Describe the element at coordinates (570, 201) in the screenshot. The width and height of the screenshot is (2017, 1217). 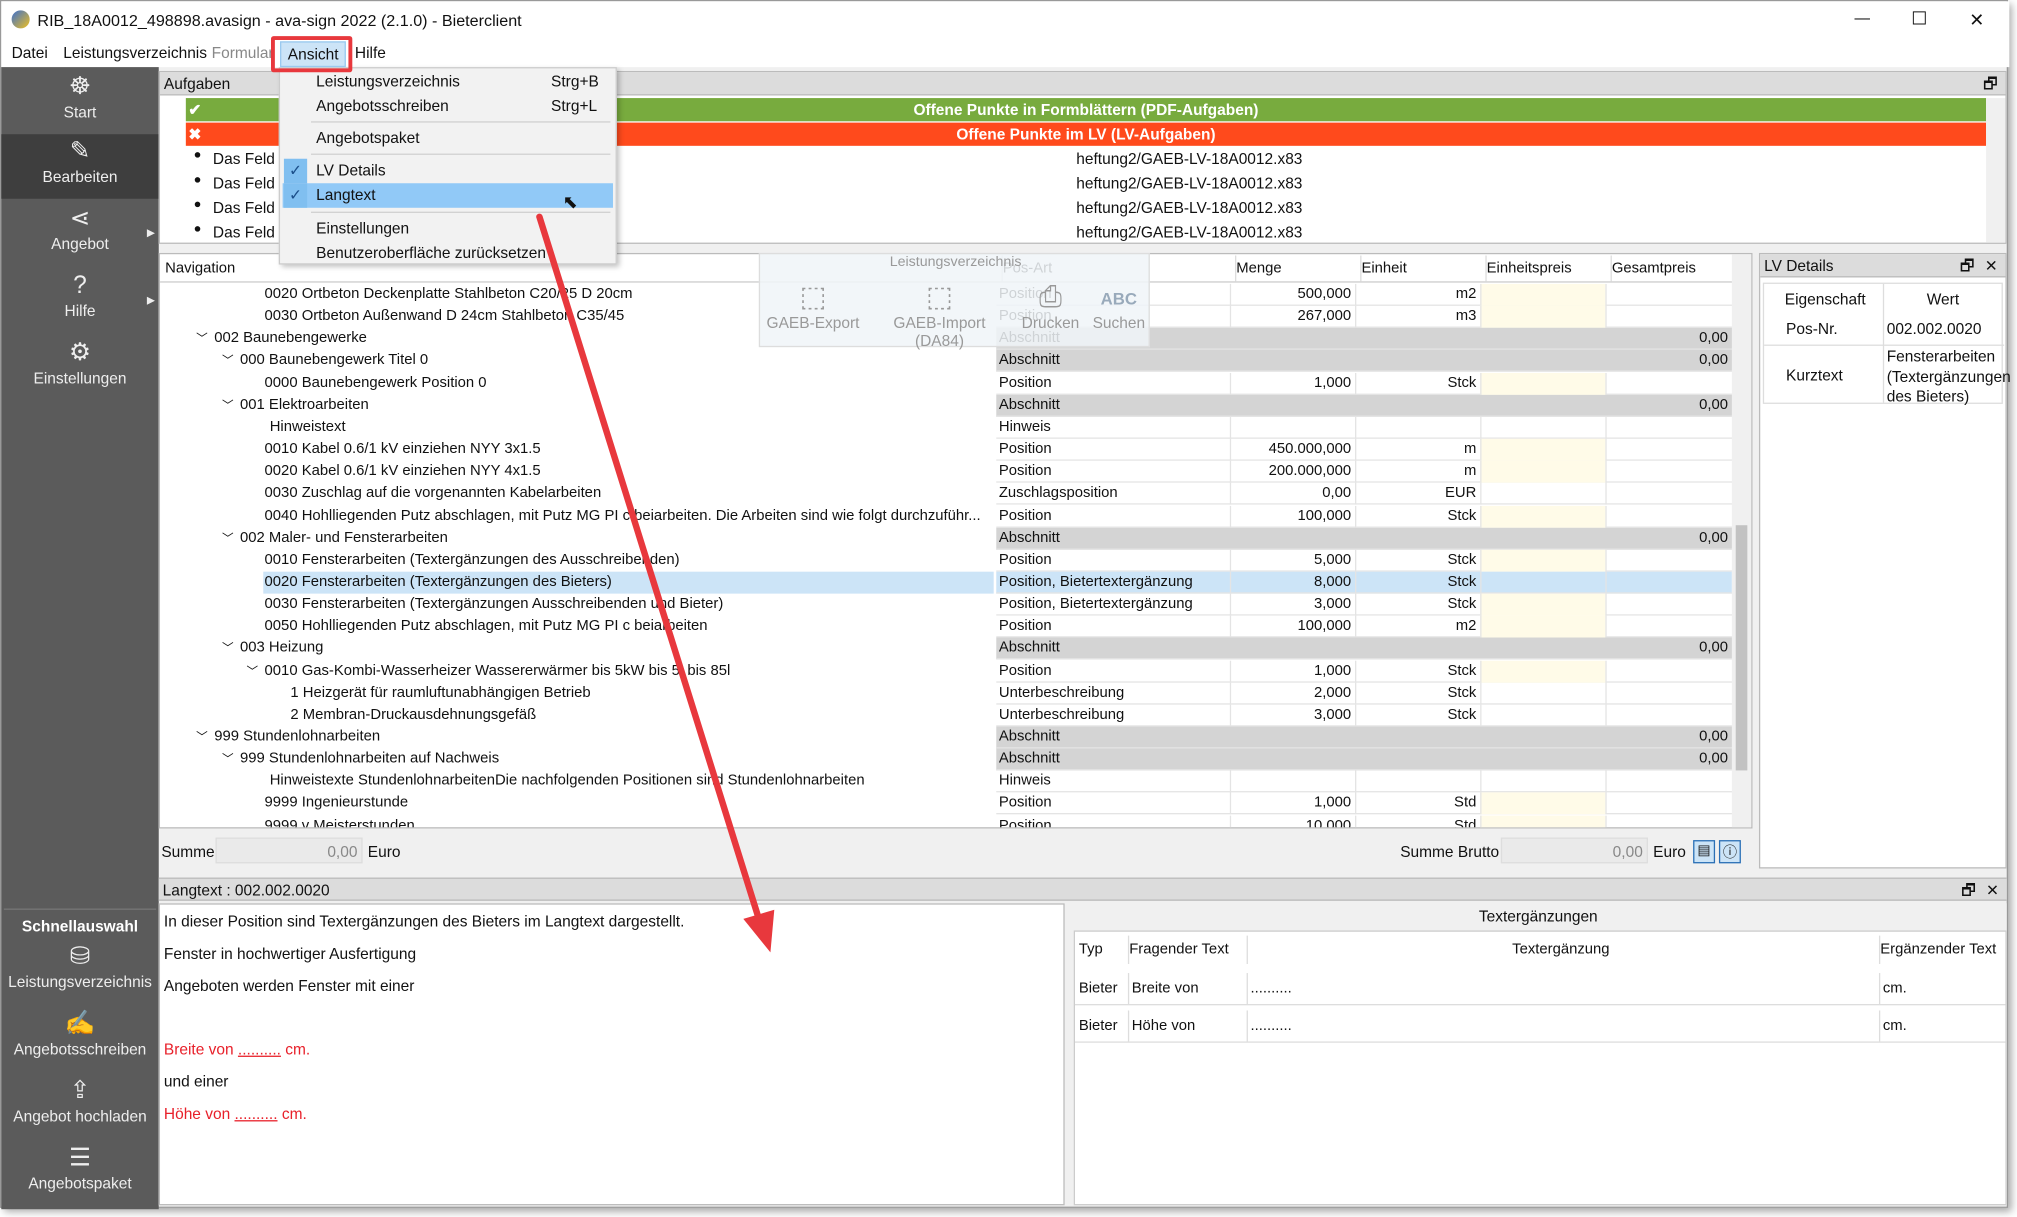
I see `mouse-cursor-icon: ⬉` at that location.